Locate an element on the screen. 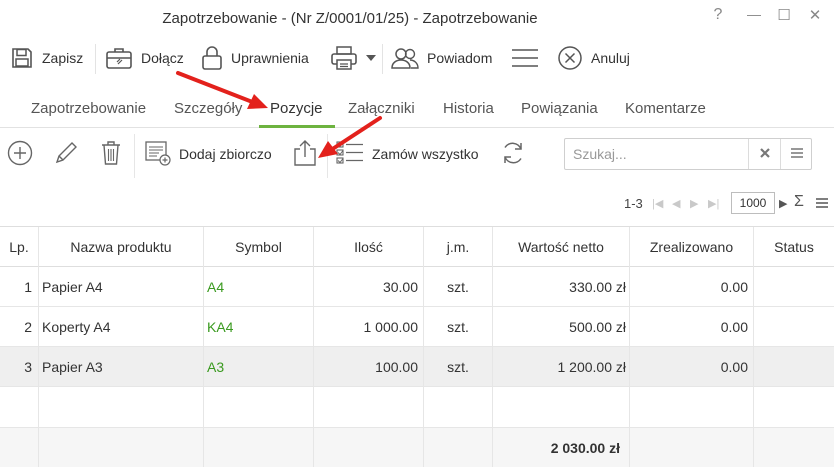 This screenshot has width=834, height=467. tab-pozycje: Pozycje is located at coordinates (296, 109).